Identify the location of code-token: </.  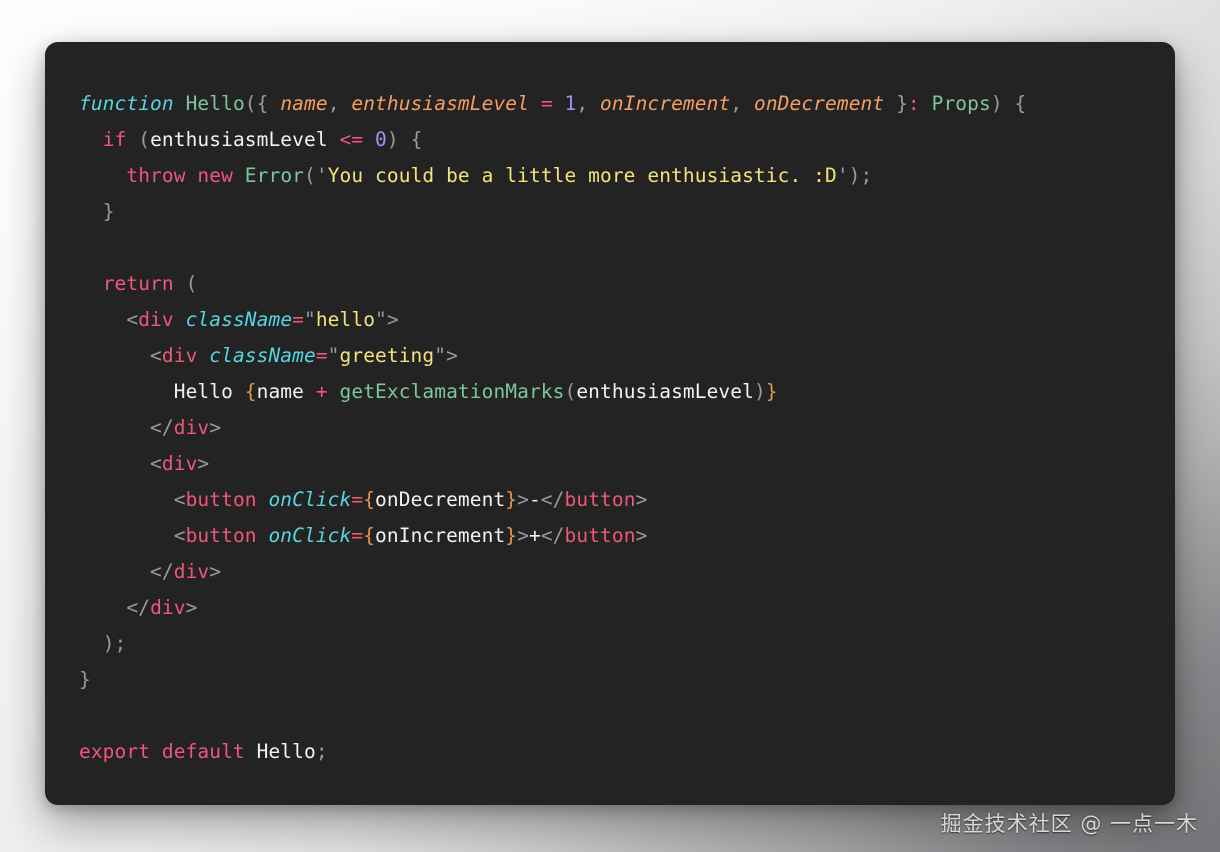
(162, 427).